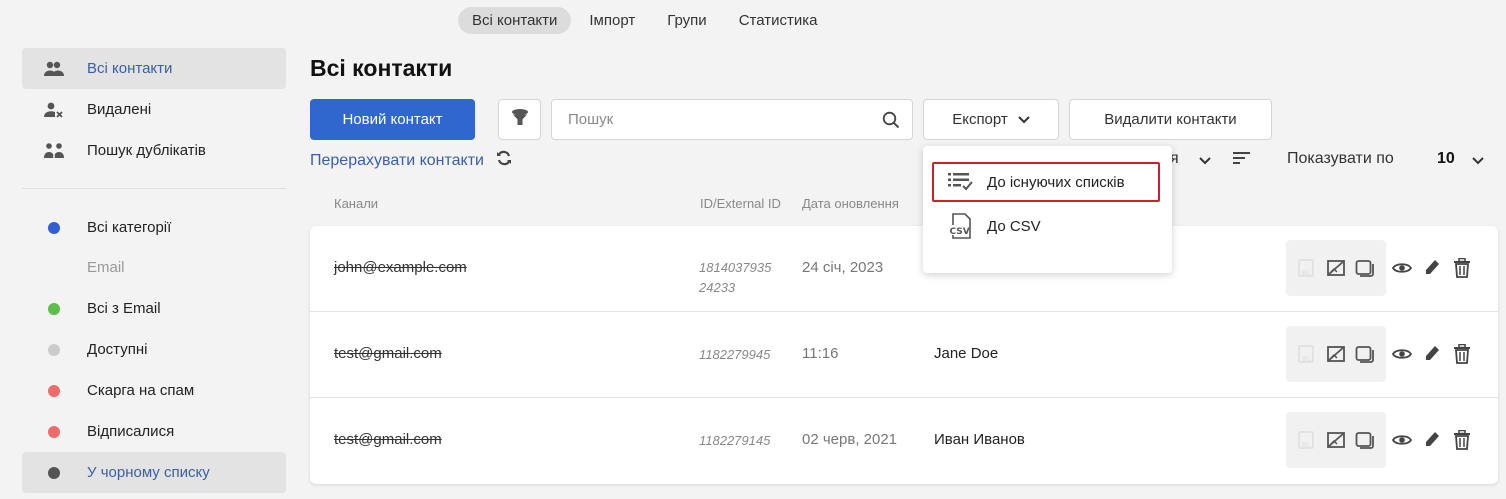 The height and width of the screenshot is (499, 1506). What do you see at coordinates (397, 160) in the screenshot?
I see `recount-label: Перерахувати контакти` at bounding box center [397, 160].